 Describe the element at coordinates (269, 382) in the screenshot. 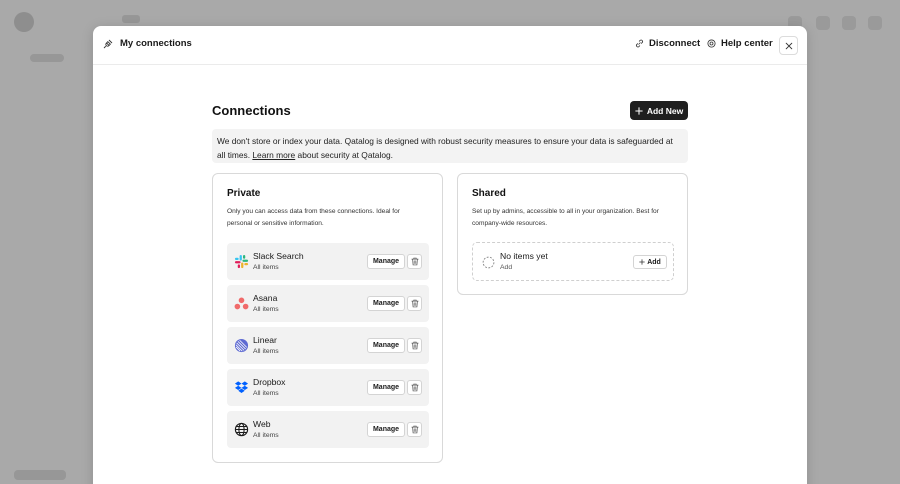

I see `connection-name: Dropbox` at that location.